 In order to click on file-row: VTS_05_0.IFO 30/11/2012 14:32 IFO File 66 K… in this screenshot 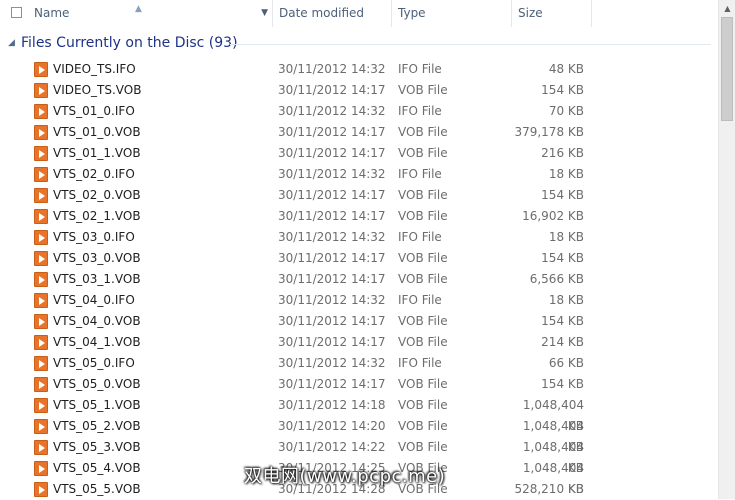, I will do `click(359, 363)`.